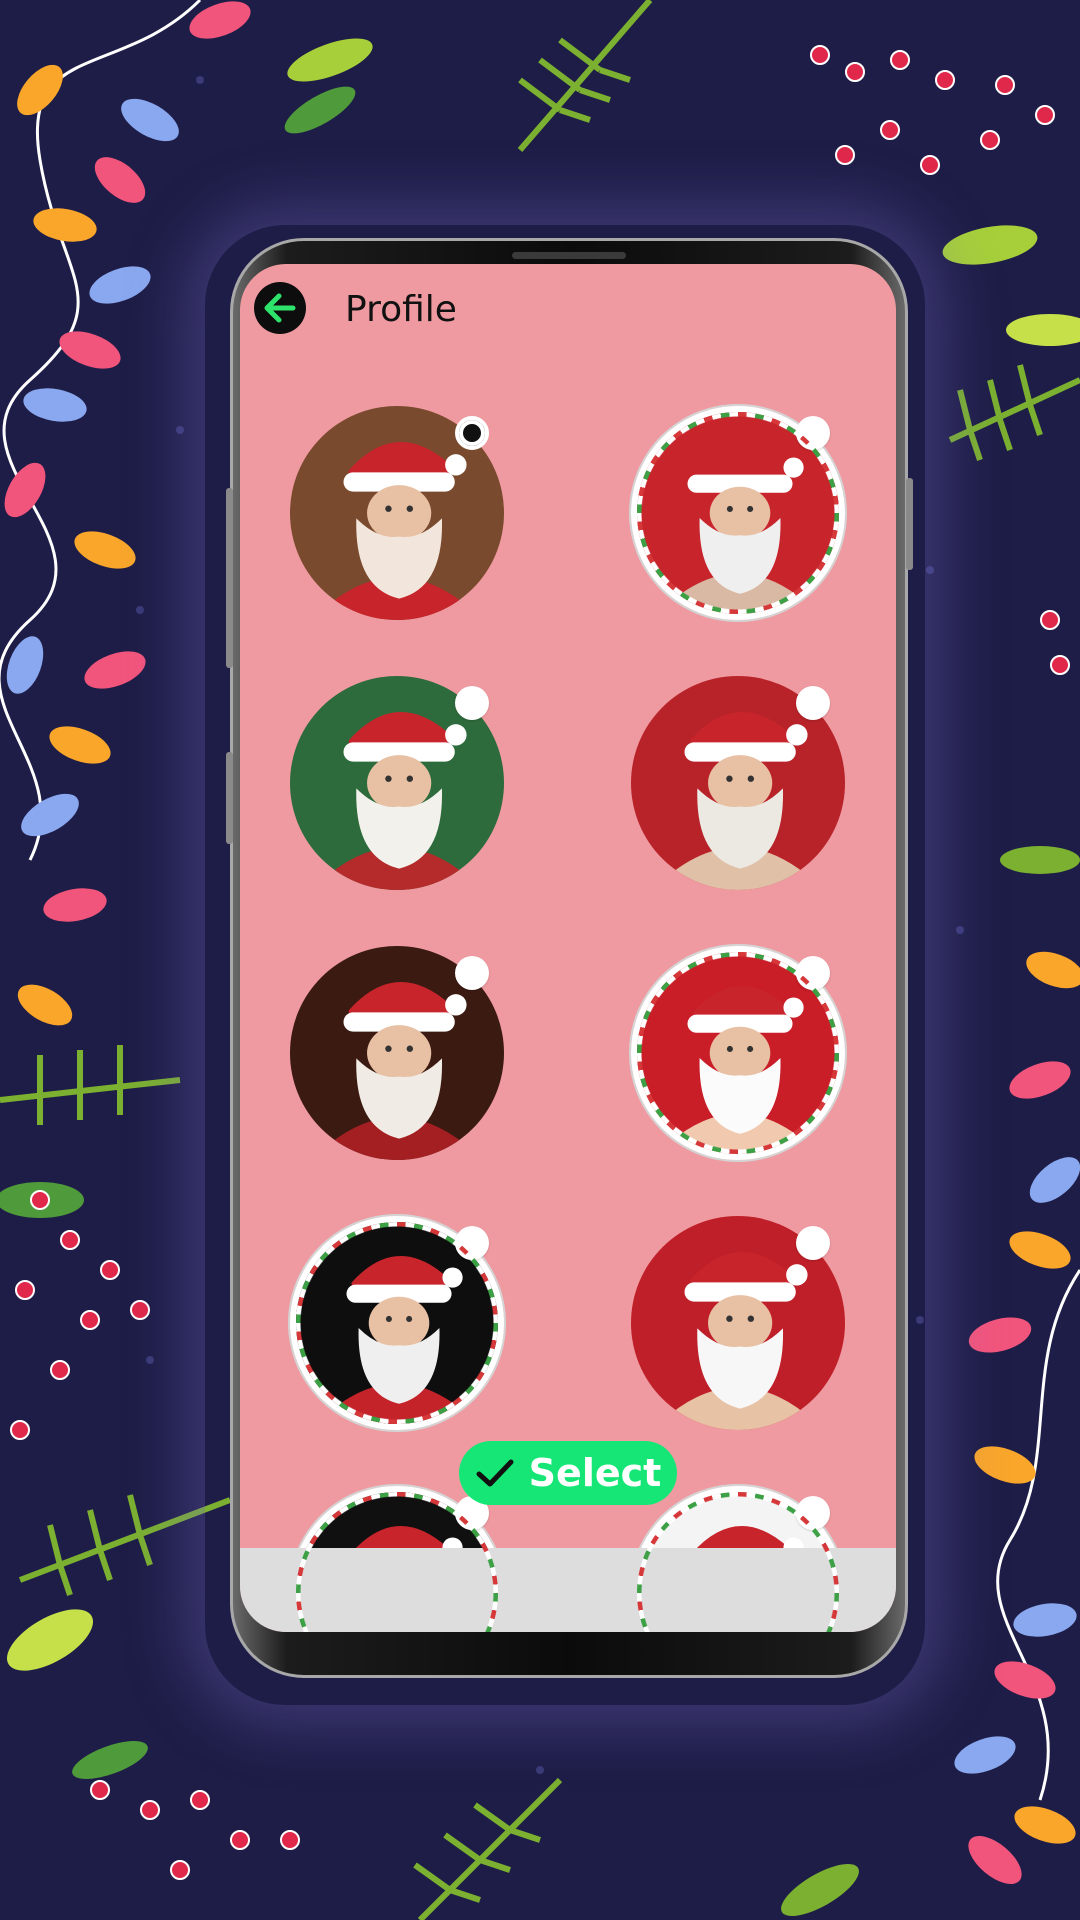 The width and height of the screenshot is (1080, 1920). What do you see at coordinates (495, 1473) in the screenshot?
I see `checkmark-icon` at bounding box center [495, 1473].